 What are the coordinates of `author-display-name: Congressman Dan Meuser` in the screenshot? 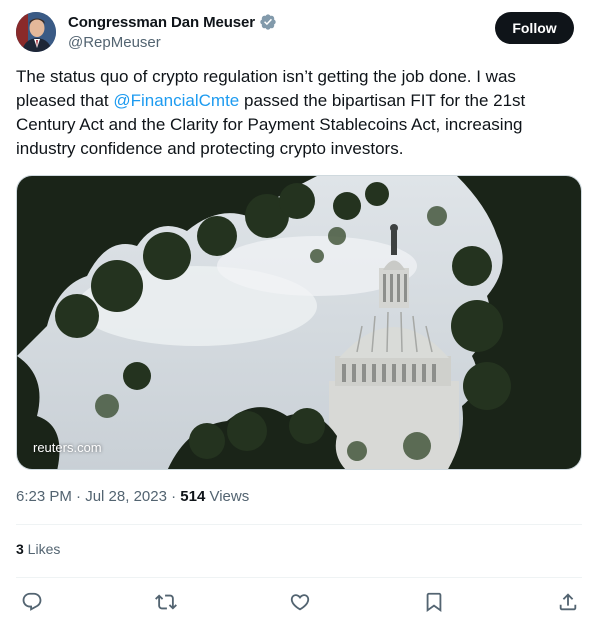 It's located at (161, 22).